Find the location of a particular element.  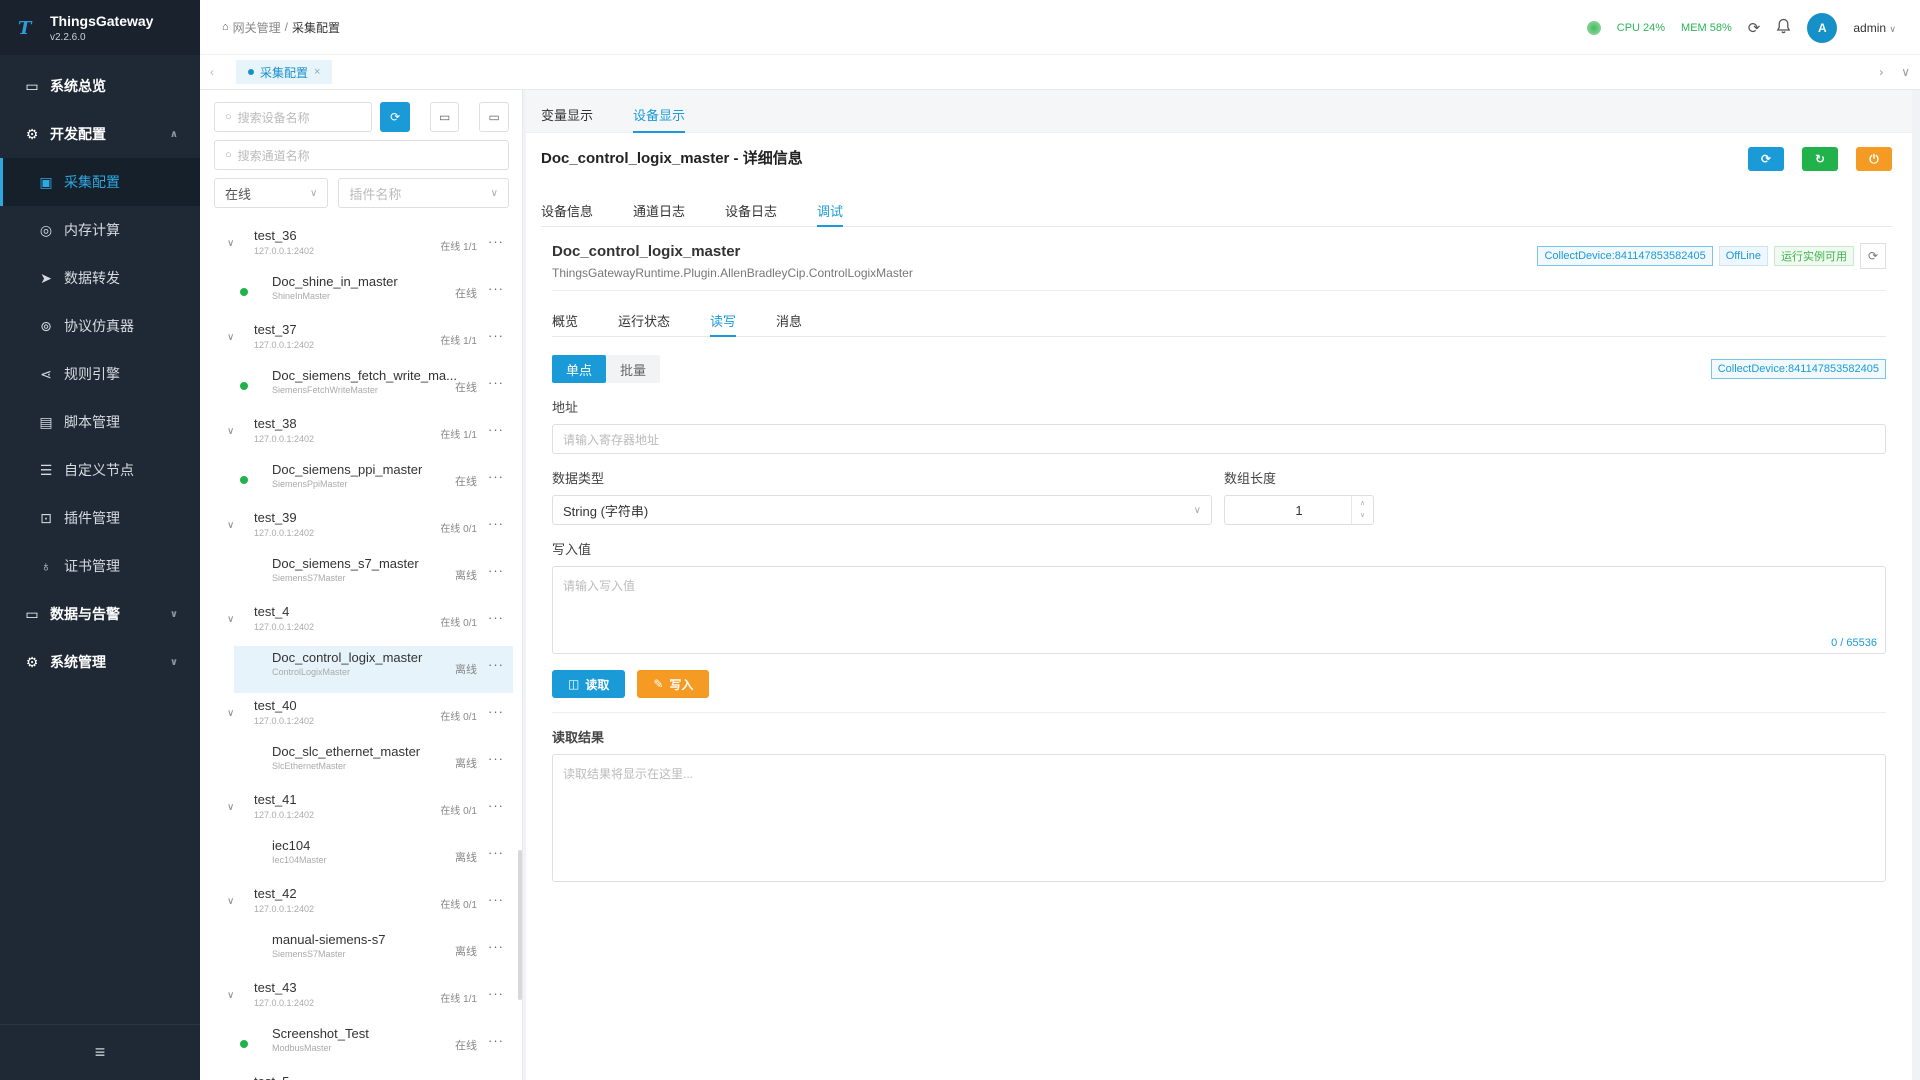

tab-view-0: 变量显示 is located at coordinates (567, 114).